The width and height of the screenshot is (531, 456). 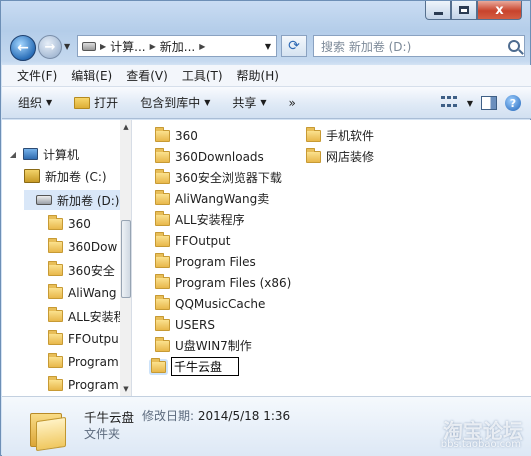 I want to click on tree-item-drive-d: 新加卷 (D:), so click(x=72, y=200).